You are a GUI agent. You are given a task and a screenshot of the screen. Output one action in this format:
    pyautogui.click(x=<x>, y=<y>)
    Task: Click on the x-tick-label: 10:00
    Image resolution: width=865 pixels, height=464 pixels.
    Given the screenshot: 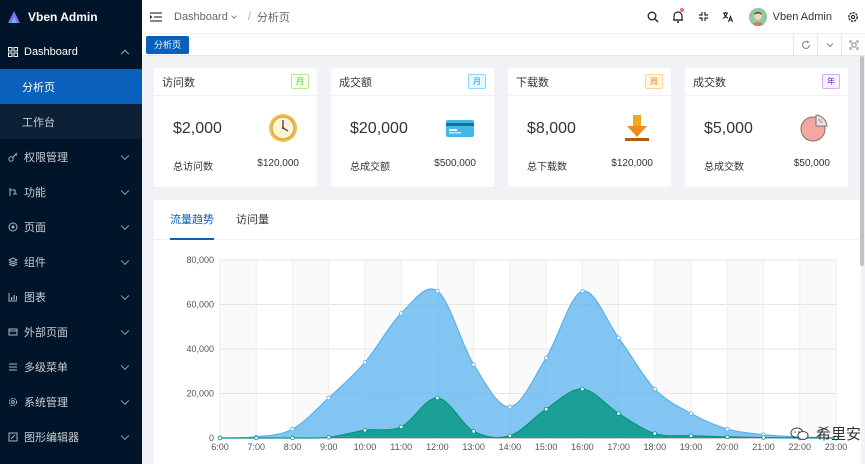 What is the action you would take?
    pyautogui.click(x=365, y=447)
    